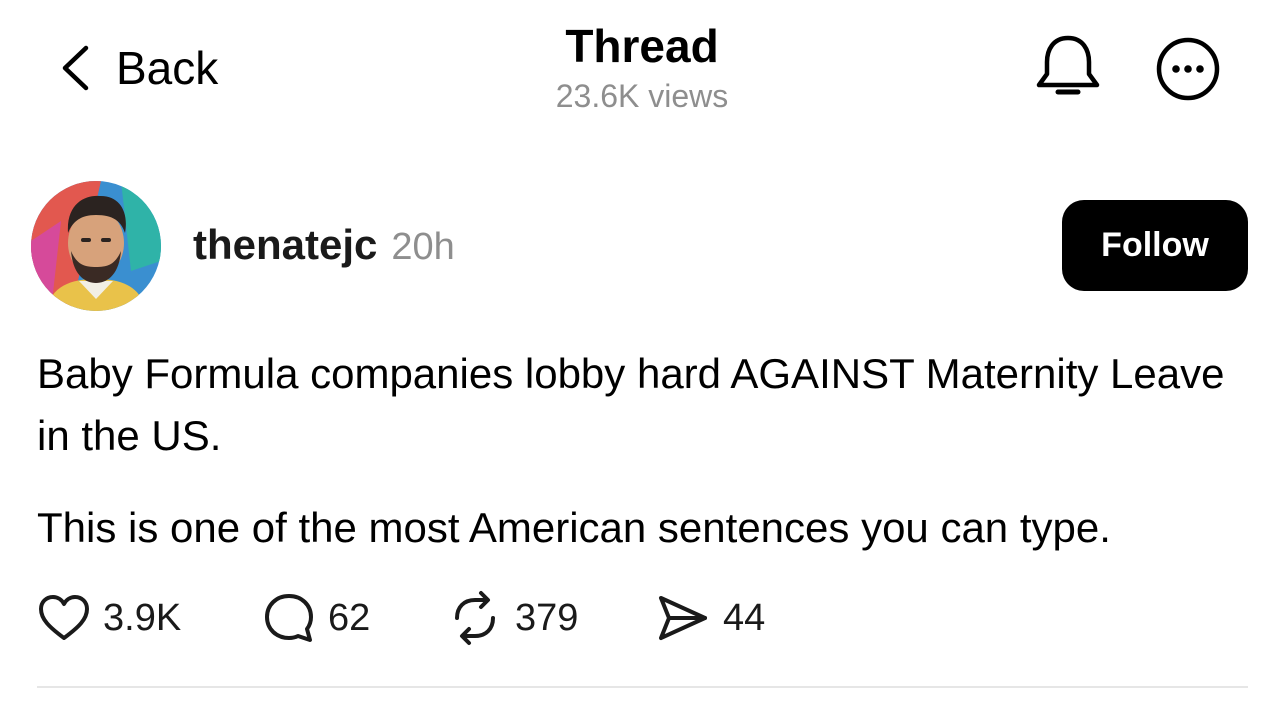 This screenshot has width=1284, height=715. Describe the element at coordinates (683, 618) in the screenshot. I see `send-icon` at that location.